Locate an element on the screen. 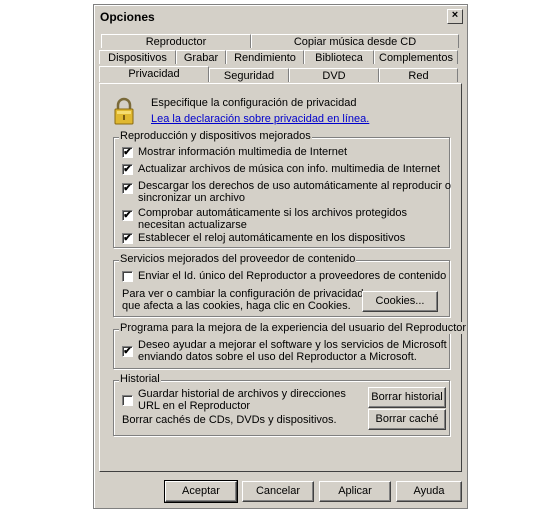 The image size is (560, 513). help-improve-checkbox: ✔ is located at coordinates (127, 351).